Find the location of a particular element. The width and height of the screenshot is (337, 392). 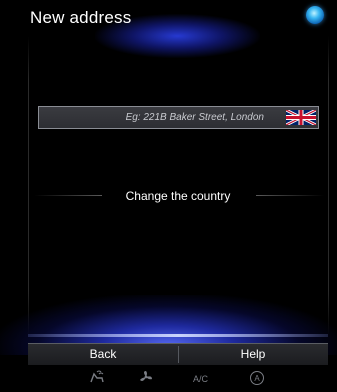

action-bar: Back Help is located at coordinates (178, 354).